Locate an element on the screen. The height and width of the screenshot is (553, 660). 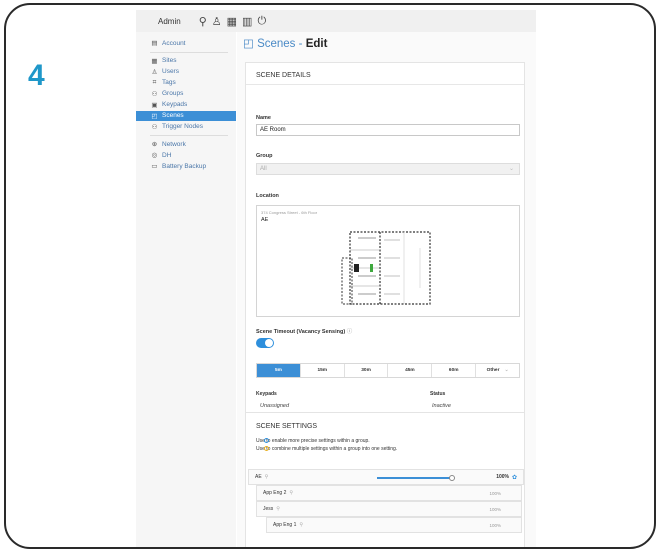
sidebar-item-trigger-nodes: ⚇ Trigger Nodes is located at coordinates (186, 127).